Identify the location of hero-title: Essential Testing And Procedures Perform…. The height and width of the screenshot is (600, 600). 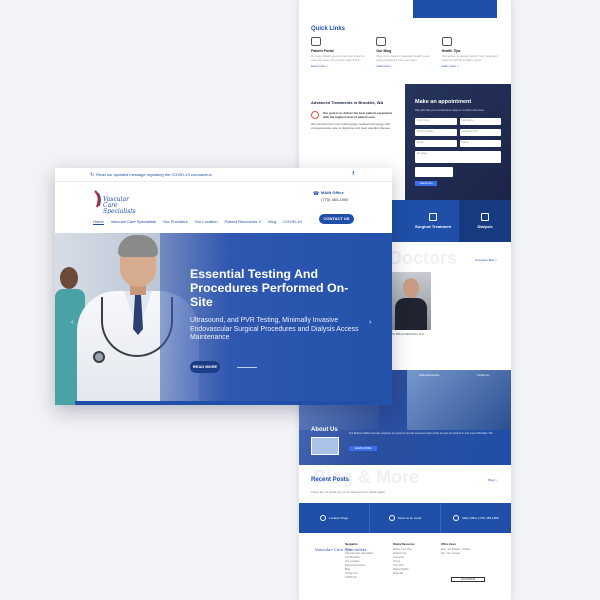
(269, 288).